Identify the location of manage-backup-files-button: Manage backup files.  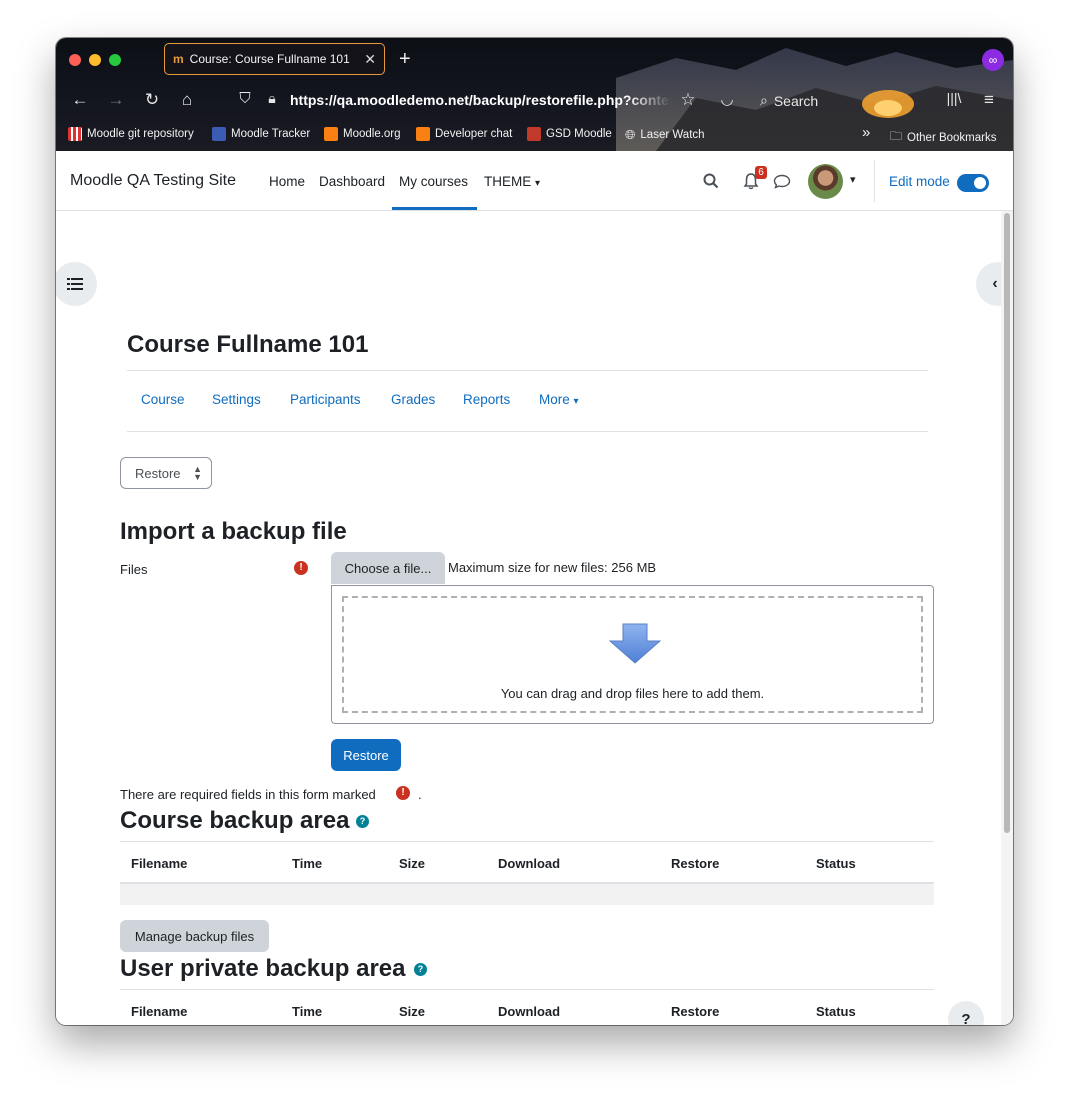
(194, 936).